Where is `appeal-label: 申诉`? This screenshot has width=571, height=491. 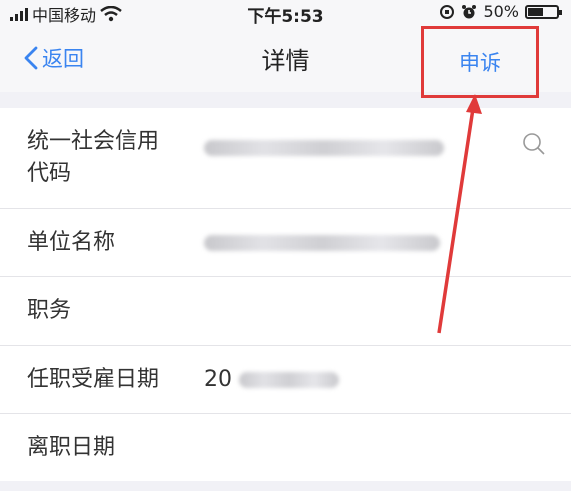 appeal-label: 申诉 is located at coordinates (480, 63).